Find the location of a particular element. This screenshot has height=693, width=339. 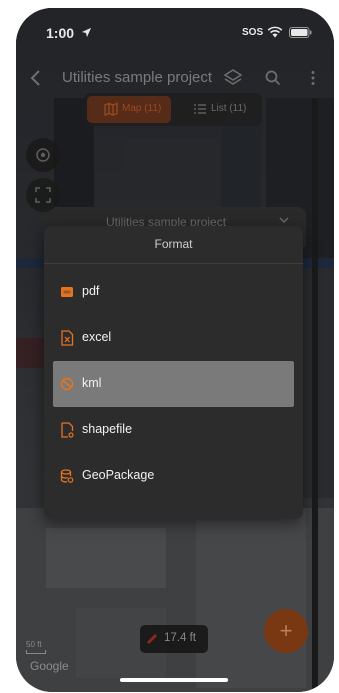

divider is located at coordinates (173, 263).